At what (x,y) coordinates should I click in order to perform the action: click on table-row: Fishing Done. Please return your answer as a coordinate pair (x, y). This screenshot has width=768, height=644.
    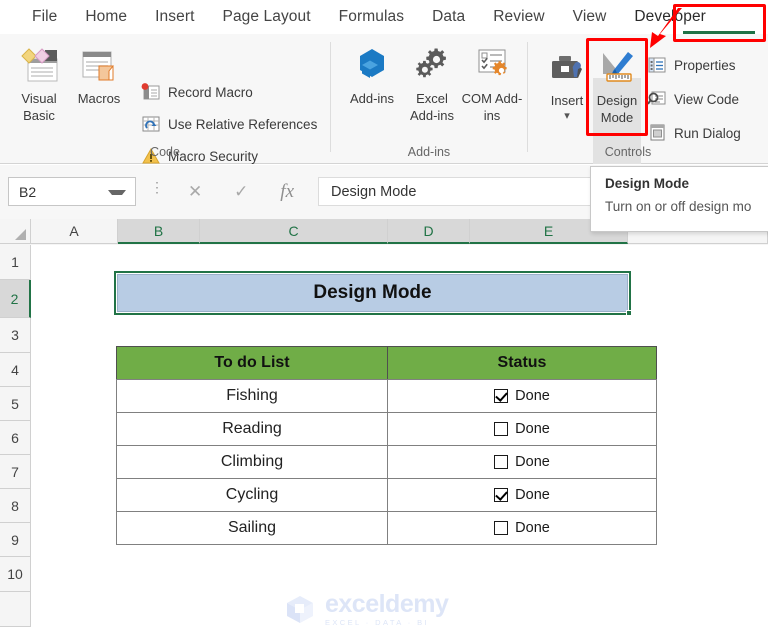
    Looking at the image, I should click on (386, 396).